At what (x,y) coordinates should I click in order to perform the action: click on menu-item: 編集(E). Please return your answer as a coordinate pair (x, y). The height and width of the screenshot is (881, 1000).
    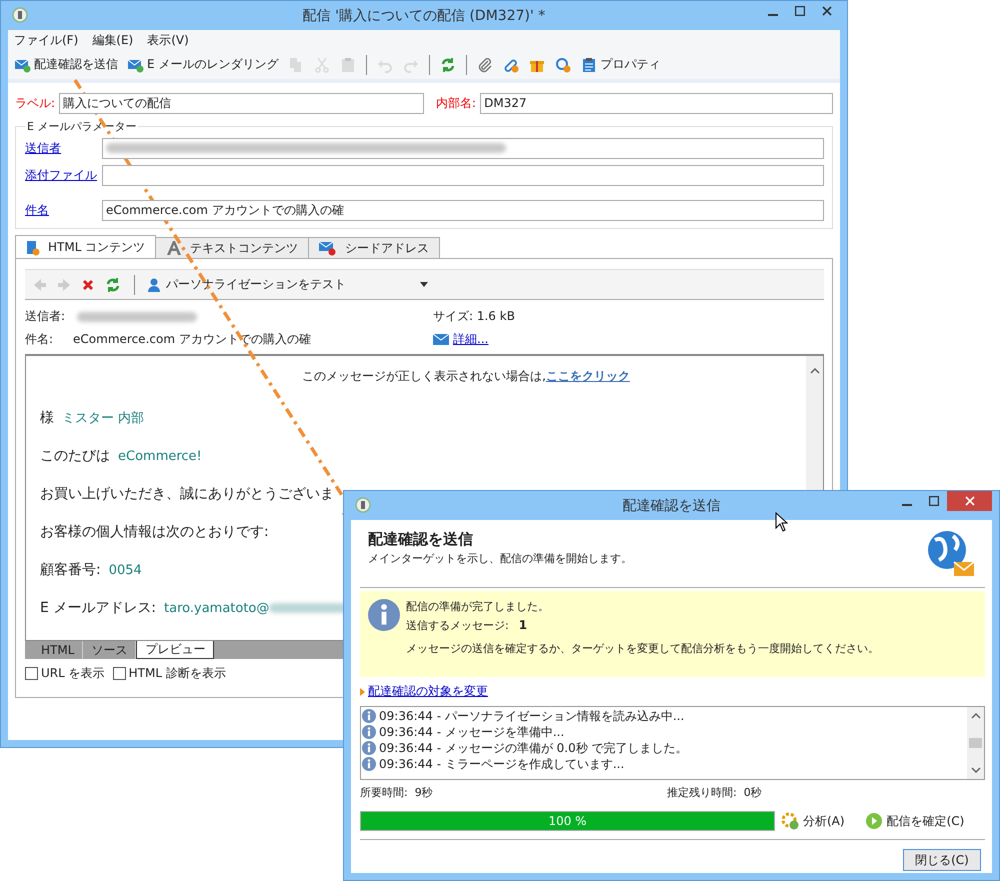
    Looking at the image, I should click on (113, 40).